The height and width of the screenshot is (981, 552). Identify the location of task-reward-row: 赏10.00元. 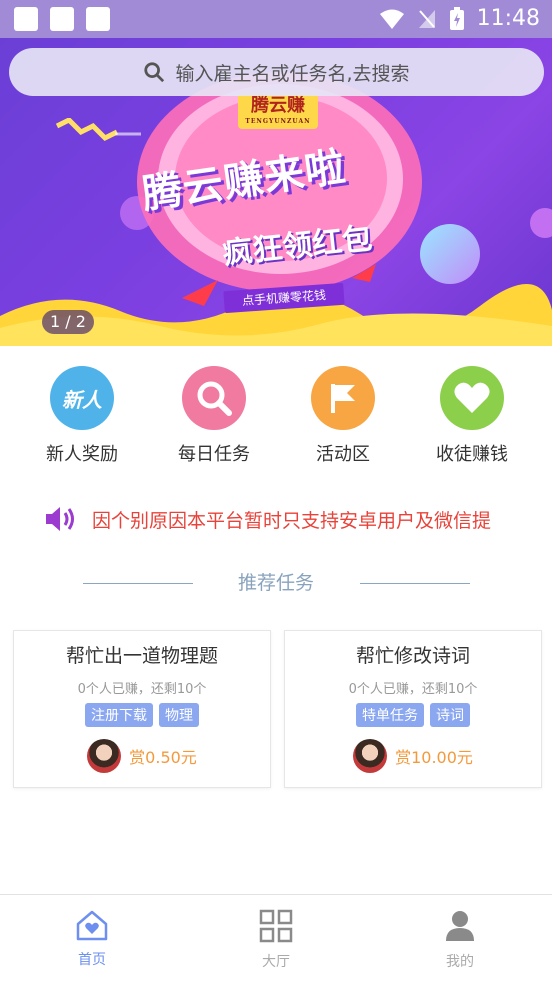
(413, 756).